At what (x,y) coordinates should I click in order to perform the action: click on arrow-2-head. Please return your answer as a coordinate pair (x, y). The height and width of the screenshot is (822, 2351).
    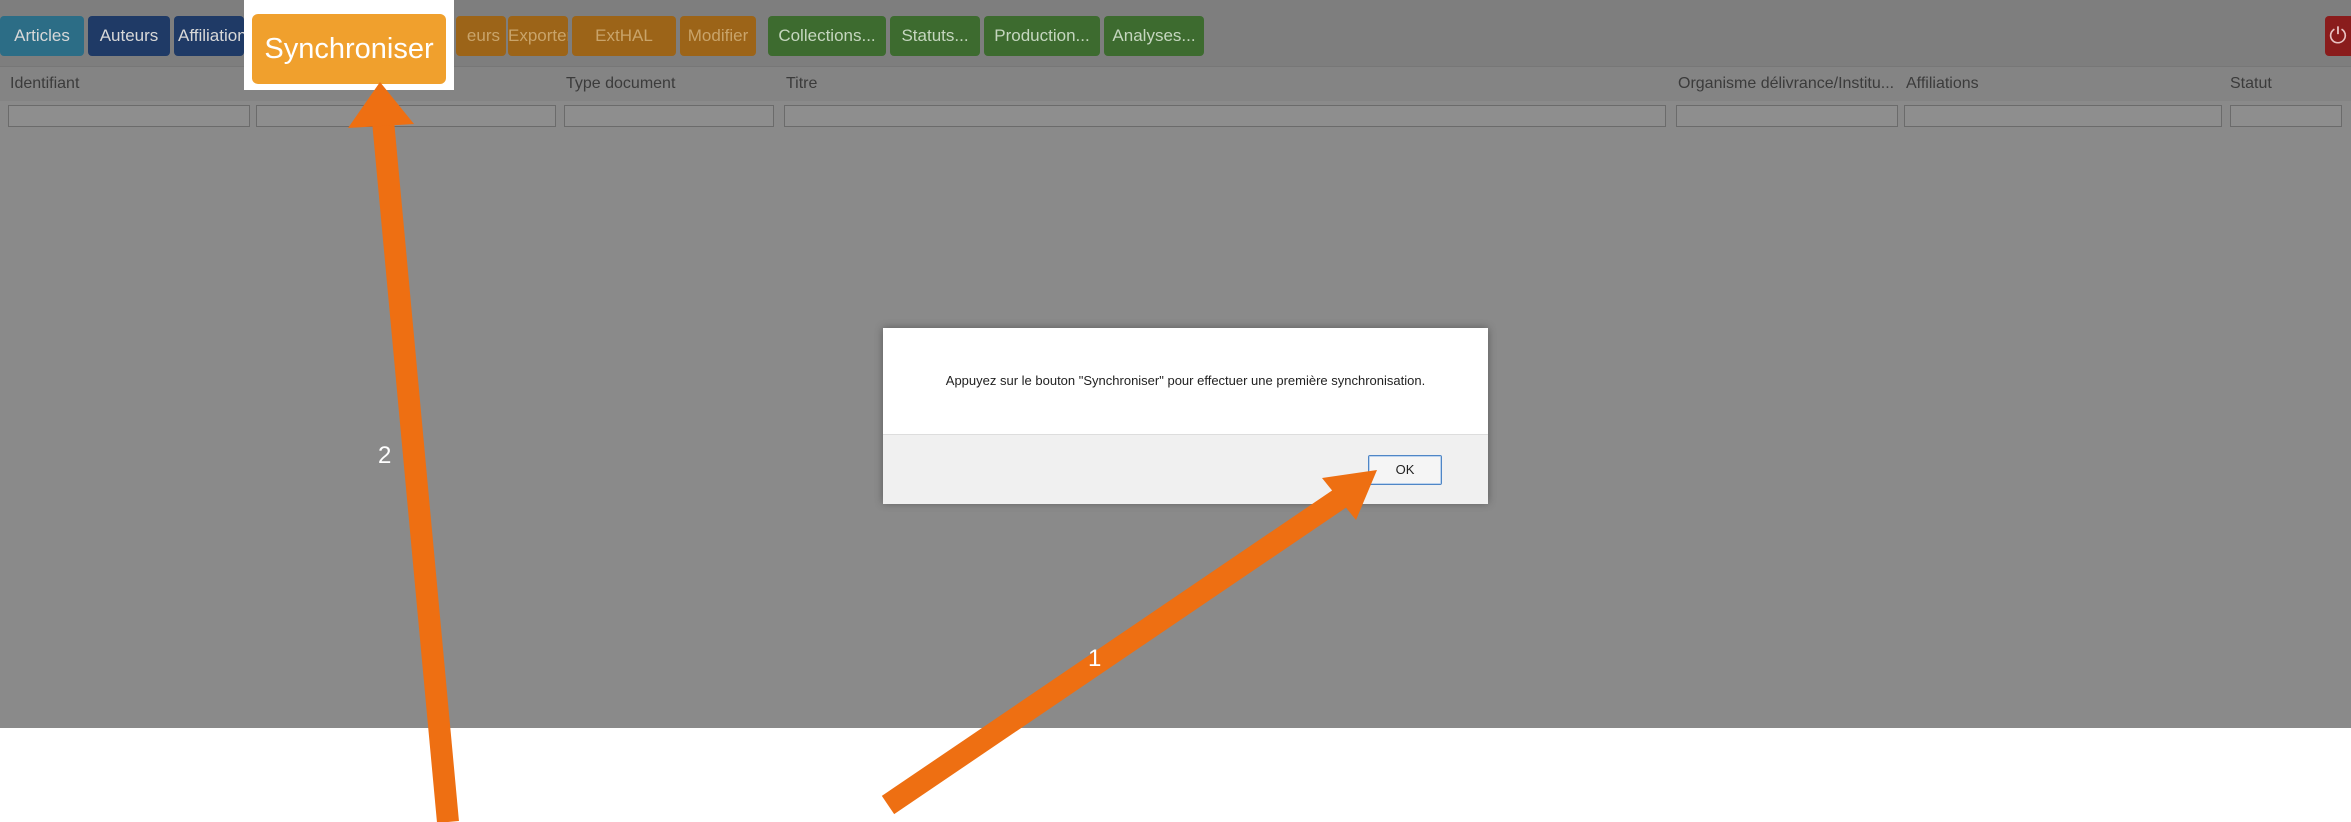
    Looking at the image, I should click on (381, 105).